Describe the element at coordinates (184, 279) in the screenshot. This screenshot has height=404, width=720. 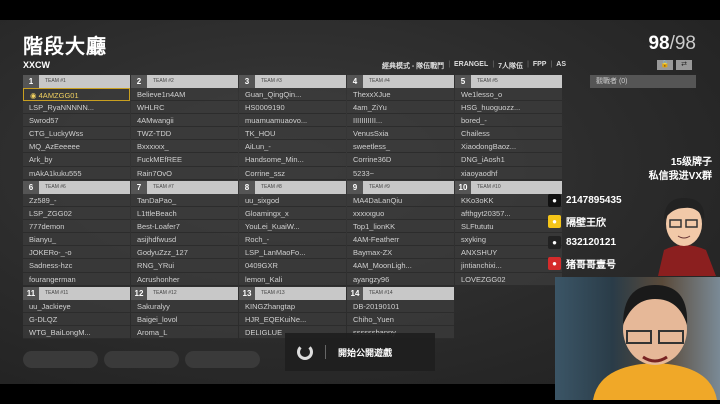
I see `player-slot: Acrushonher` at that location.